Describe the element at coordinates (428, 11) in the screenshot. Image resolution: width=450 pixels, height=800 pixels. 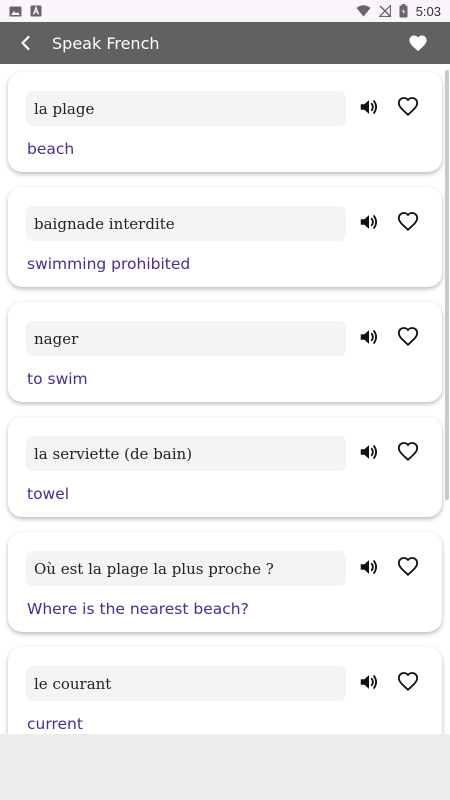
I see `status-time: 5:03` at that location.